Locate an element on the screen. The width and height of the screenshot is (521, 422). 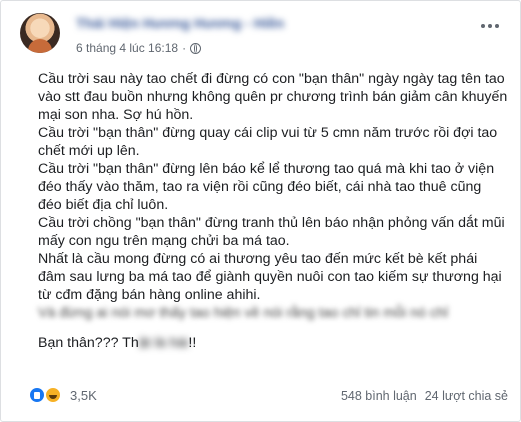
author-avatar is located at coordinates (40, 33).